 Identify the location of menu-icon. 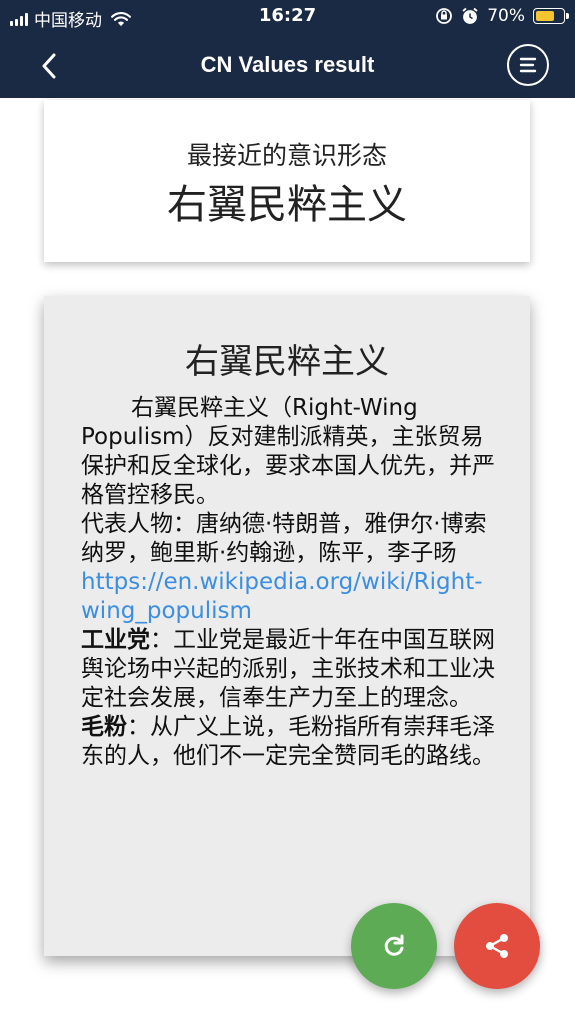
(528, 65).